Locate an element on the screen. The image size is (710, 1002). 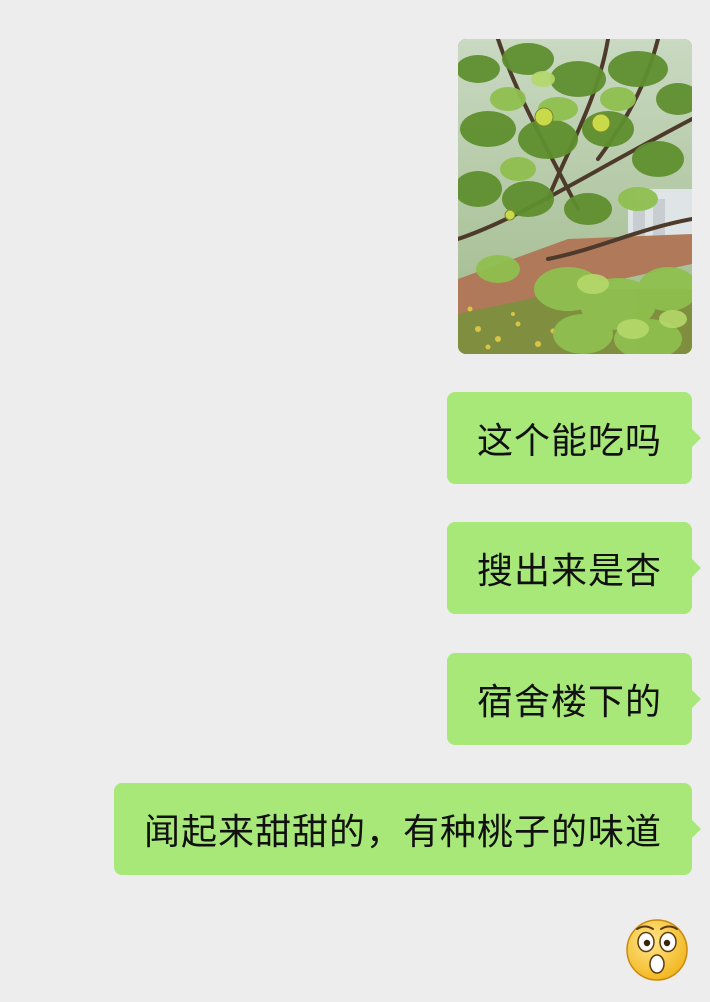
message-text: 这个能吃吗 is located at coordinates (569, 441).